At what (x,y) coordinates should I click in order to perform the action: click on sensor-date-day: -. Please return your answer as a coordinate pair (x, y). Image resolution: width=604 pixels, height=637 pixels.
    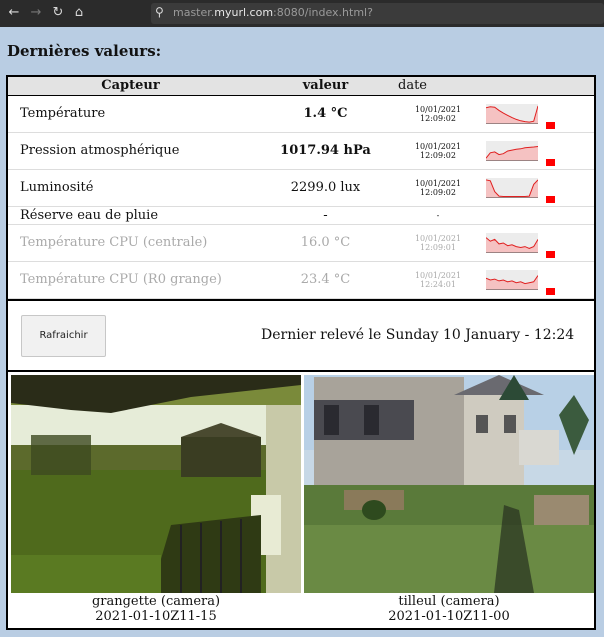
    Looking at the image, I should click on (438, 215).